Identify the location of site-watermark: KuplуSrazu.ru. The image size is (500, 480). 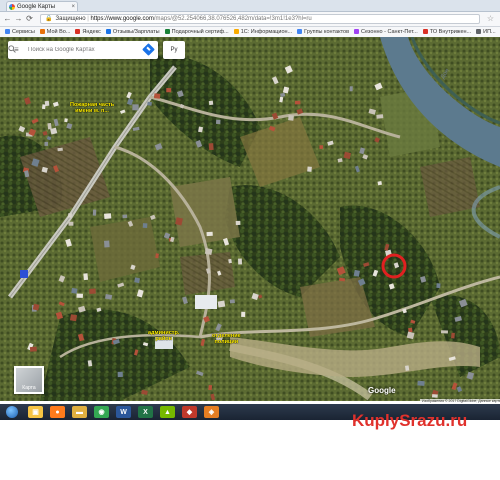
(410, 420).